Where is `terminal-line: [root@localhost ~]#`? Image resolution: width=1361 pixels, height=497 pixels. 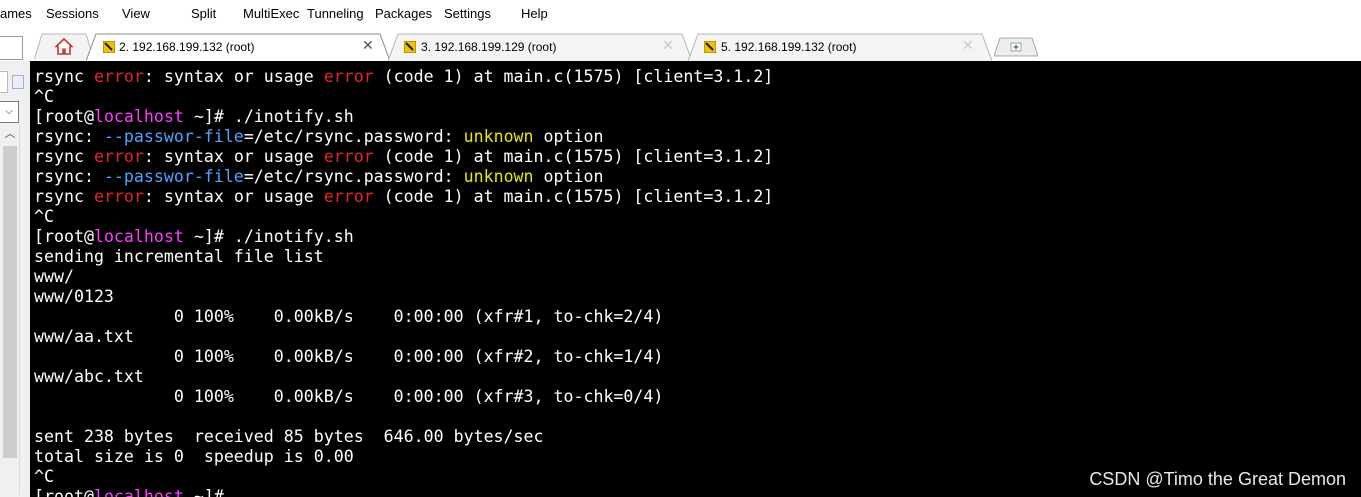 terminal-line: [root@localhost ~]# is located at coordinates (403, 492).